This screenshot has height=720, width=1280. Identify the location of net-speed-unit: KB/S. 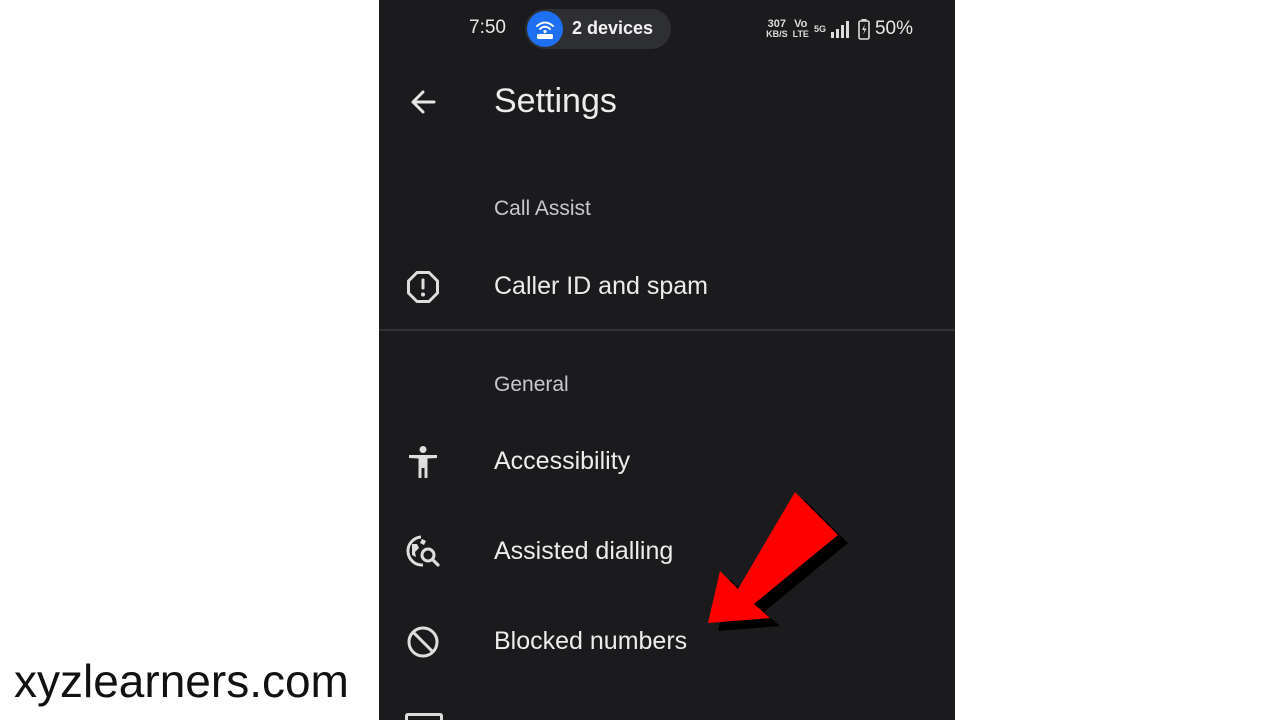
(777, 34).